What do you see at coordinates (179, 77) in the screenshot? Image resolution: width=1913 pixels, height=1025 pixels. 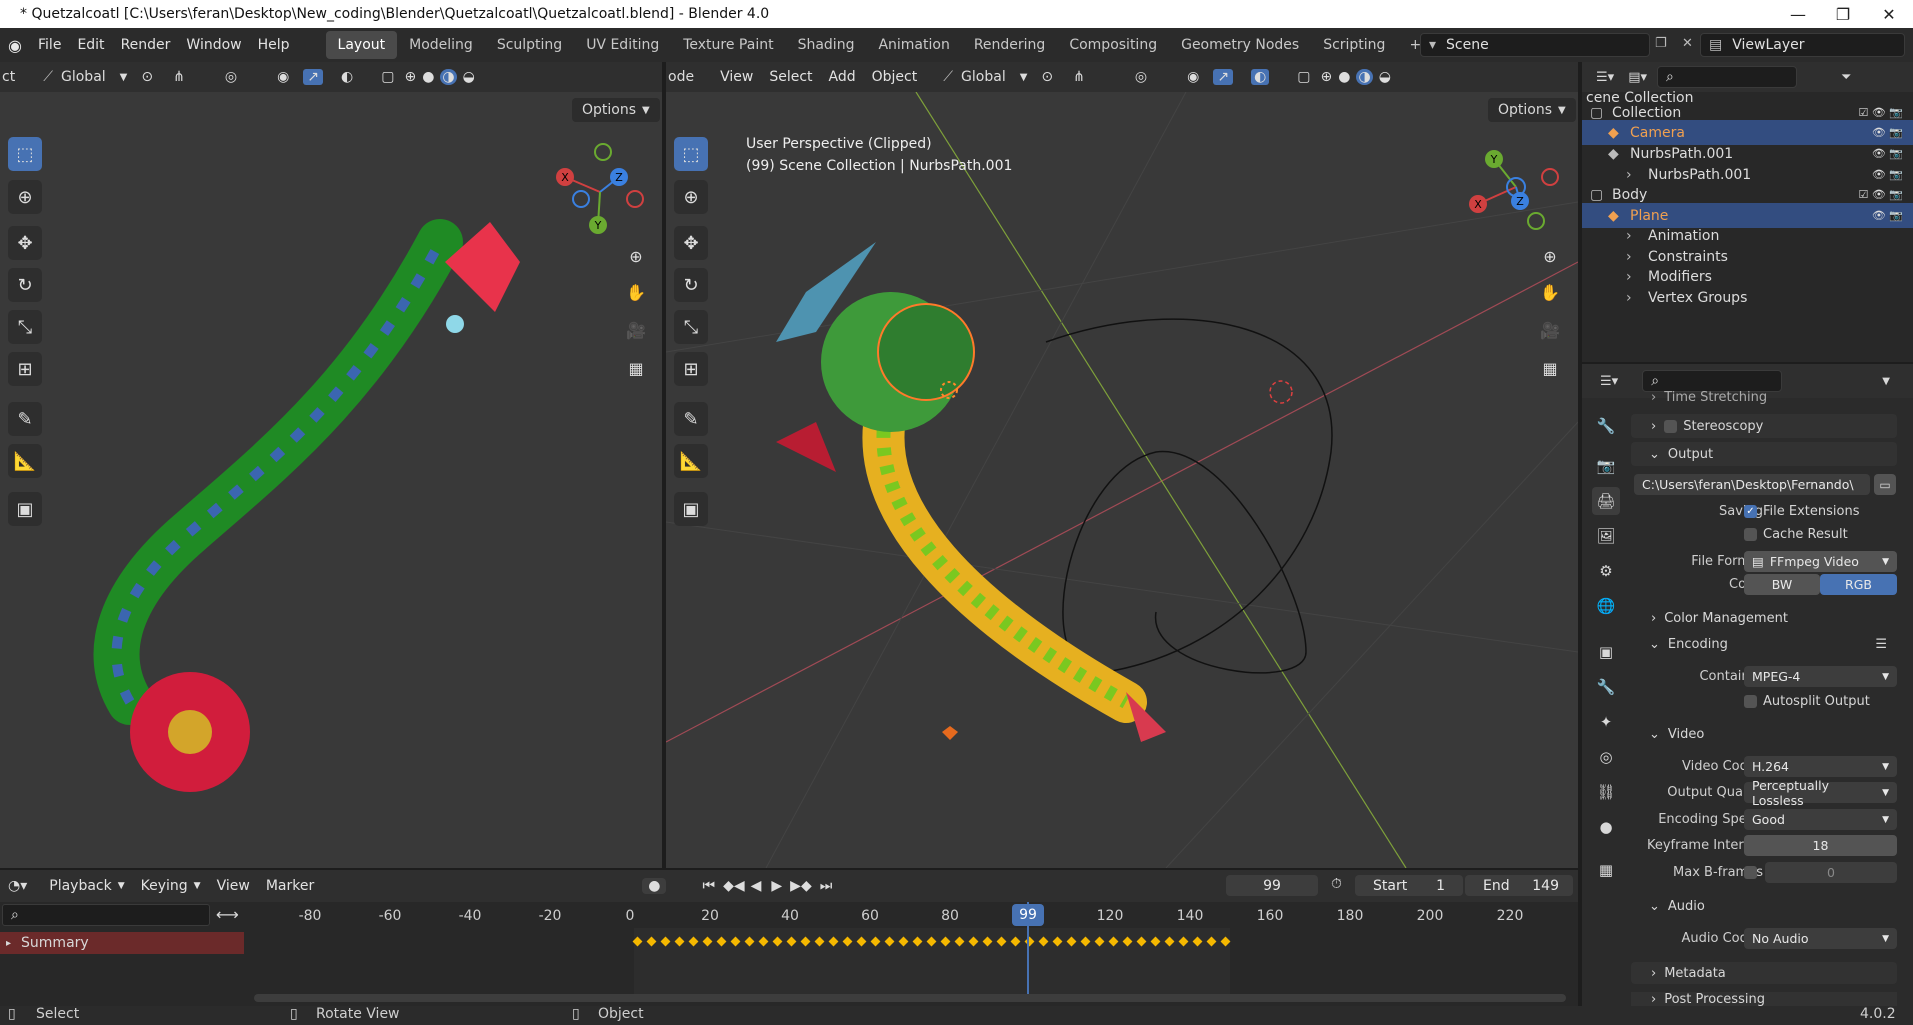 I see `snap-icon: ⋔` at bounding box center [179, 77].